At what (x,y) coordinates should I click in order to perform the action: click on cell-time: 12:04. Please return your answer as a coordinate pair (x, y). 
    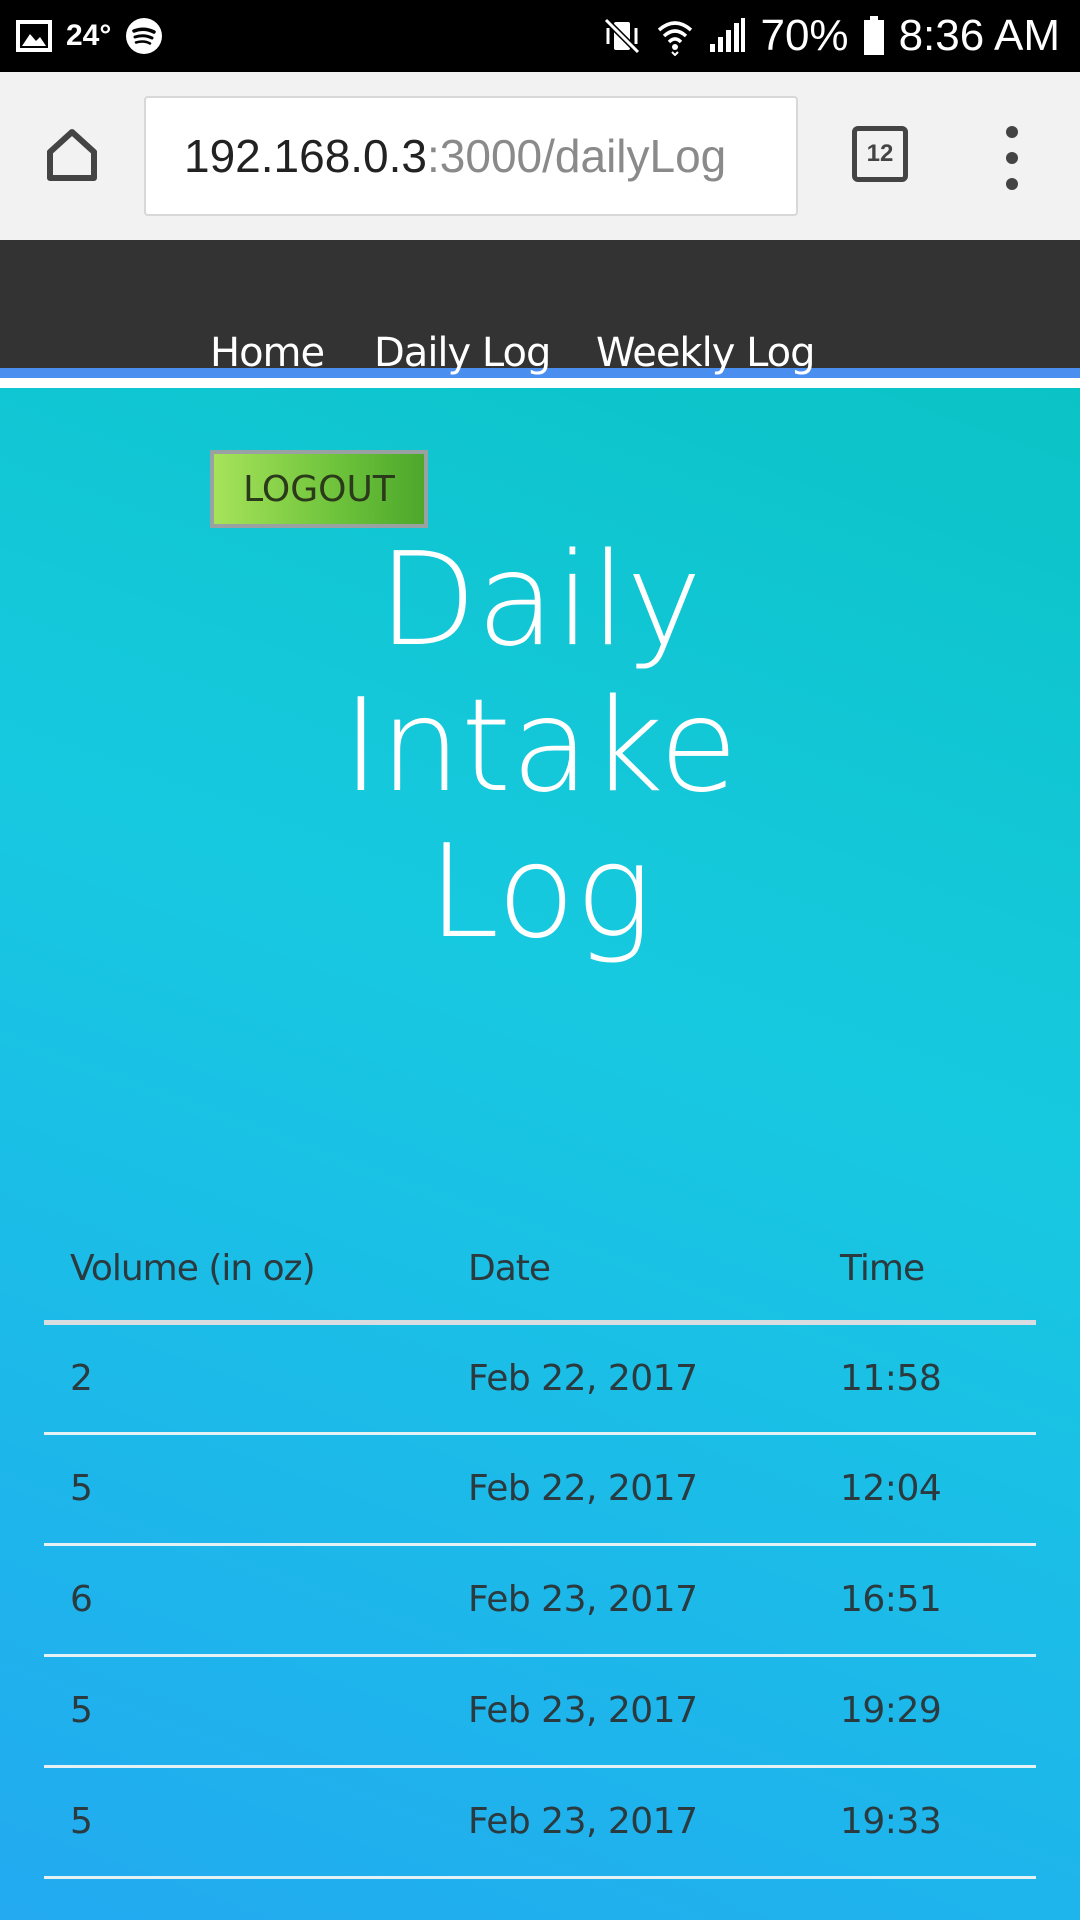
    Looking at the image, I should click on (925, 1489).